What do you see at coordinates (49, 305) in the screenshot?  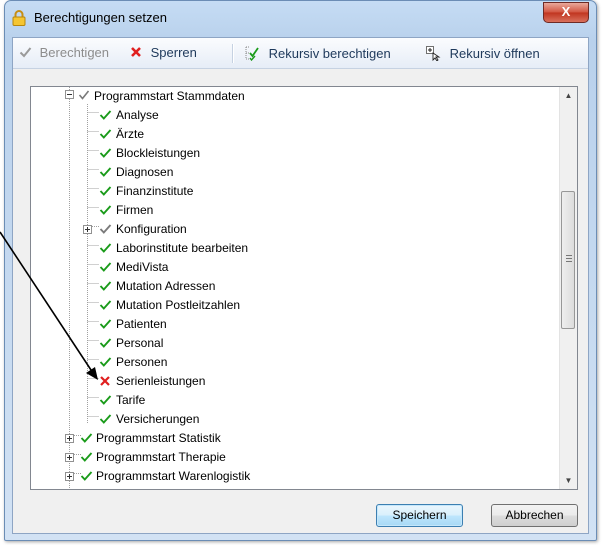 I see `annotation-arrow` at bounding box center [49, 305].